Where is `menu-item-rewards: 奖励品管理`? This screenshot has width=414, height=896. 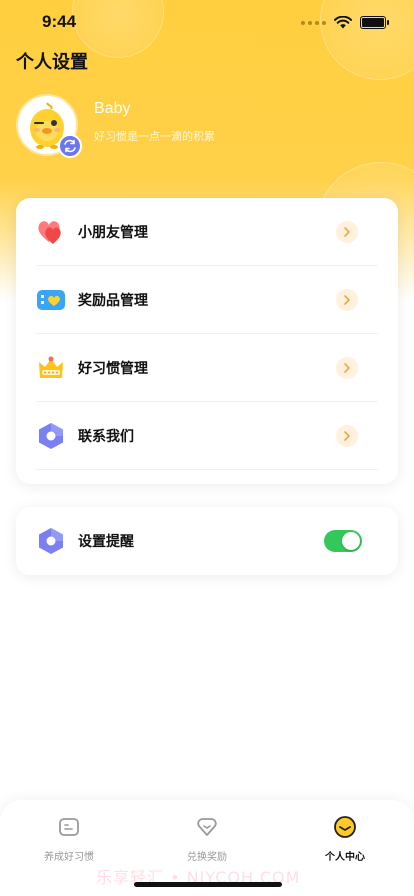 menu-item-rewards: 奖励品管理 is located at coordinates (207, 300).